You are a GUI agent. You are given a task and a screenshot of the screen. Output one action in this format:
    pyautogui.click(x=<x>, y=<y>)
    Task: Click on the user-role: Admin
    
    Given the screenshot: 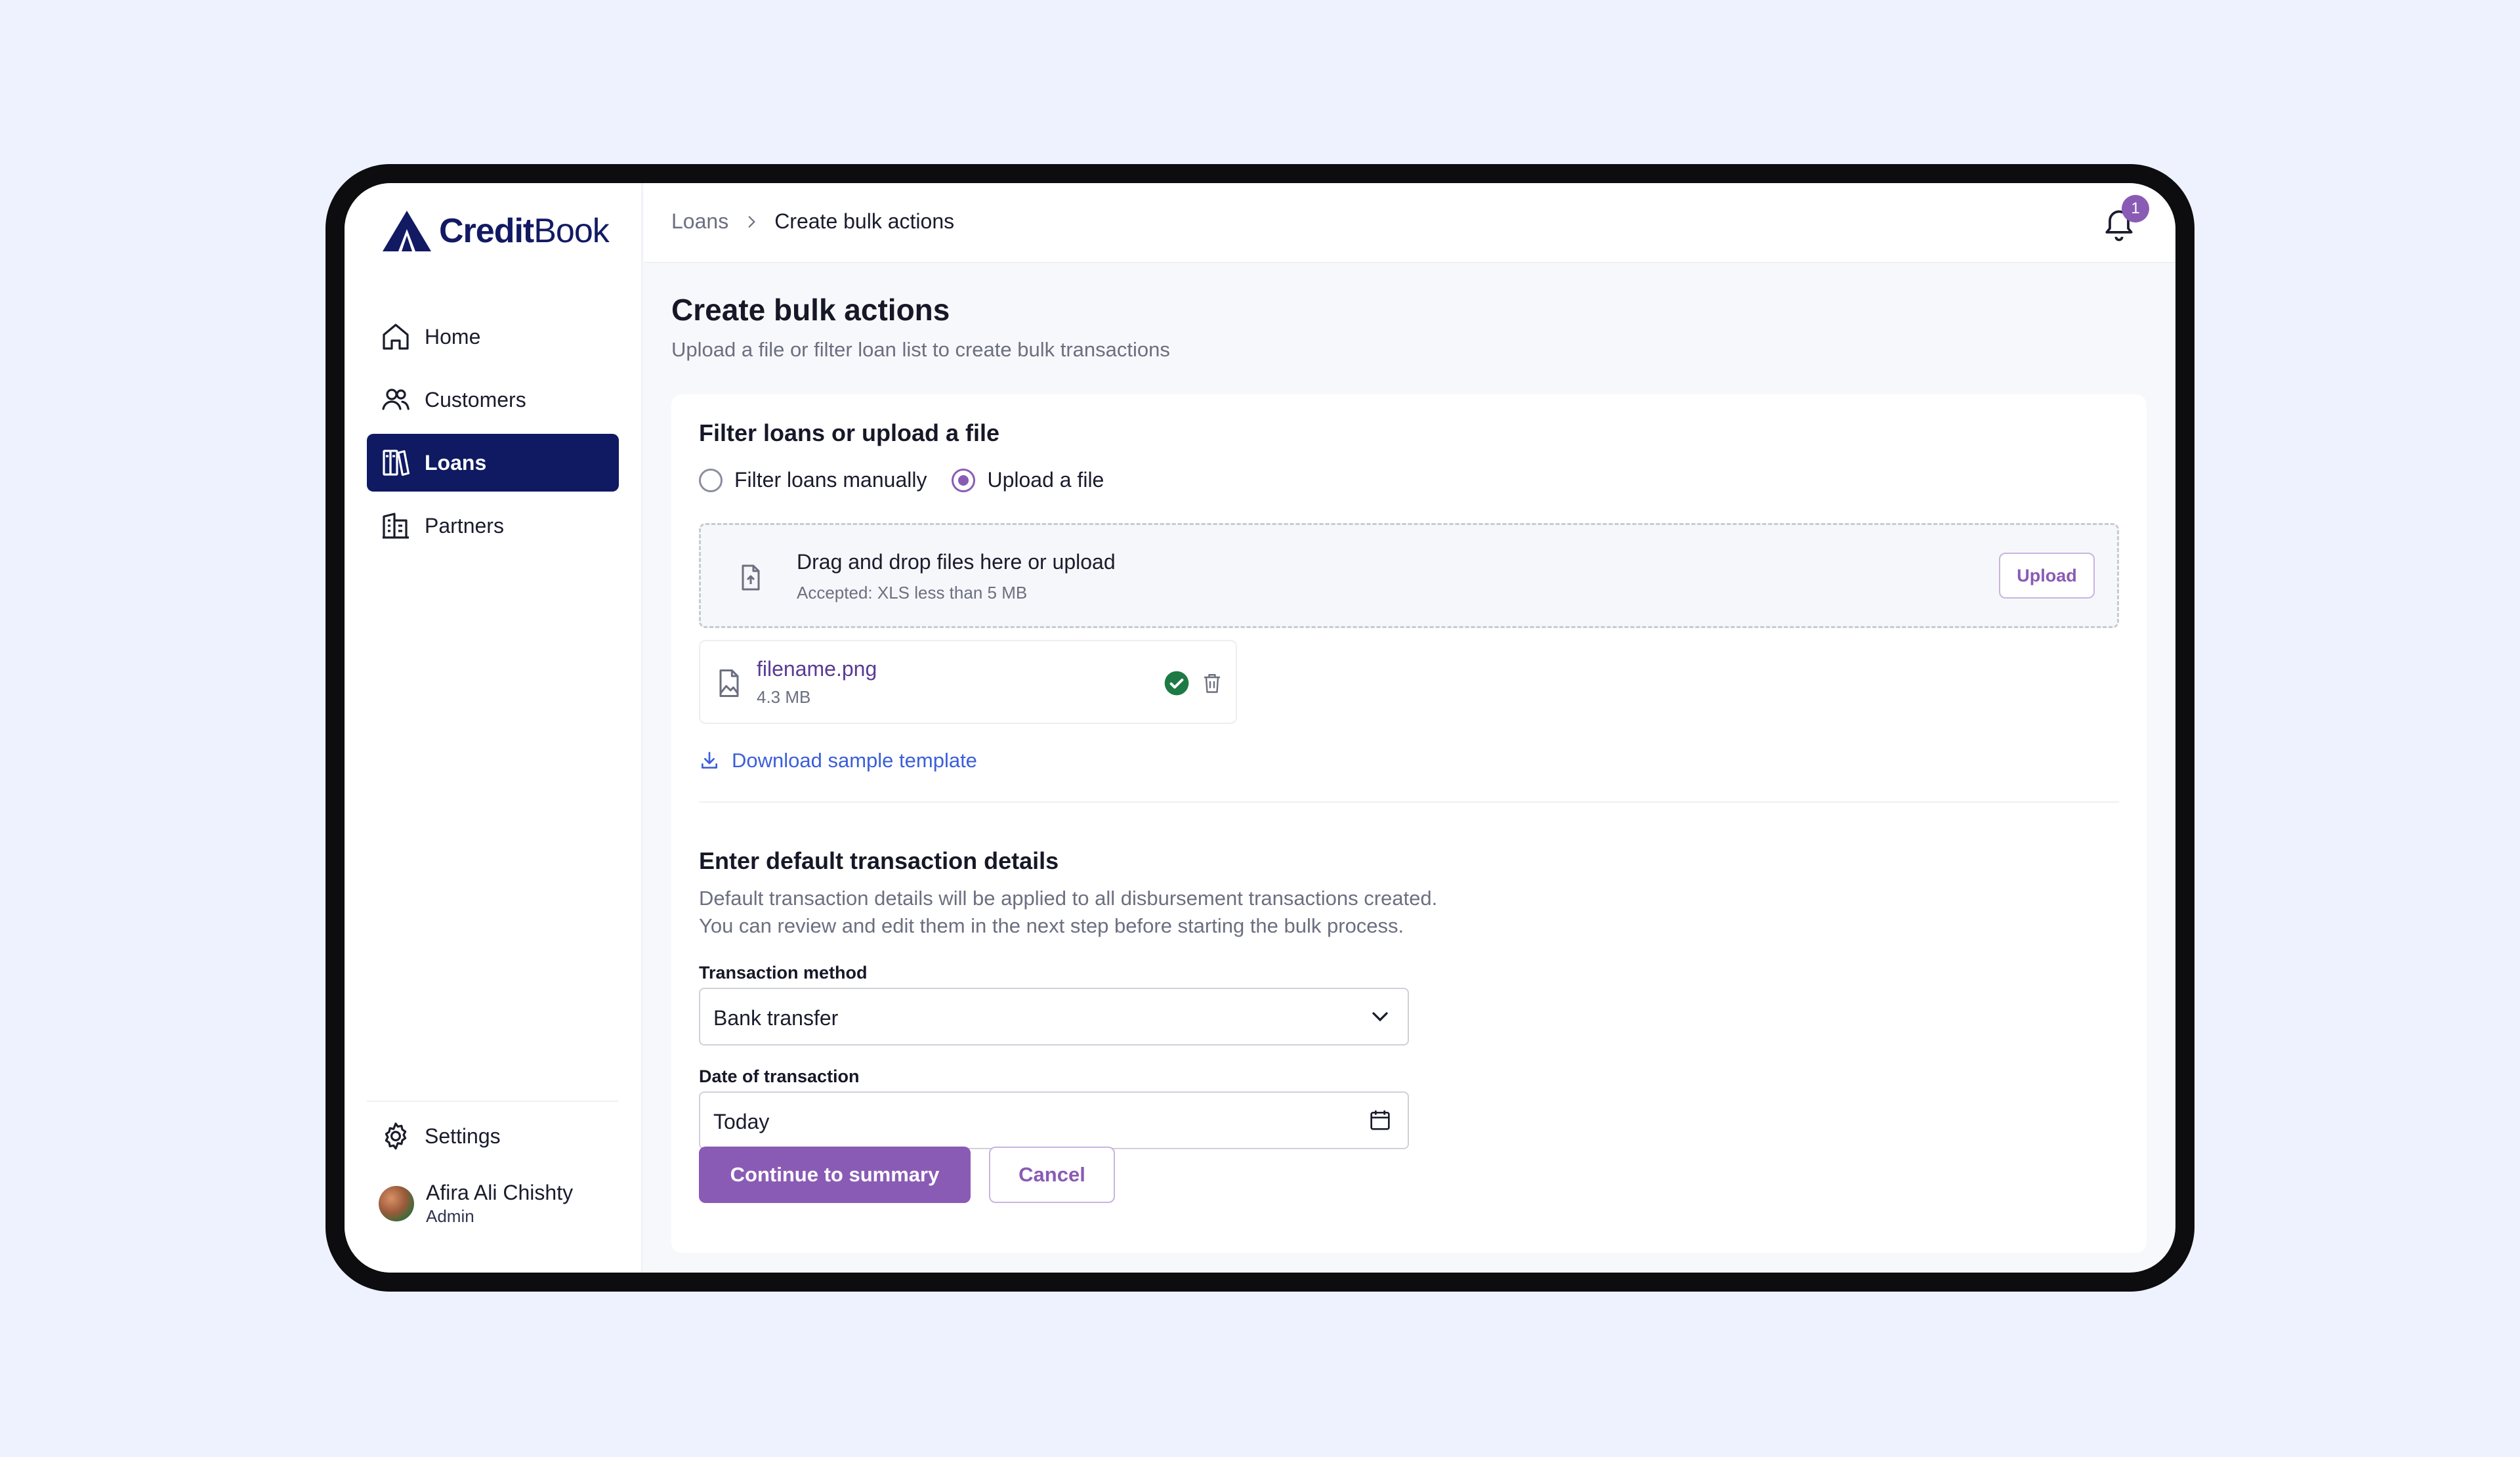 What is the action you would take?
    pyautogui.click(x=450, y=1216)
    